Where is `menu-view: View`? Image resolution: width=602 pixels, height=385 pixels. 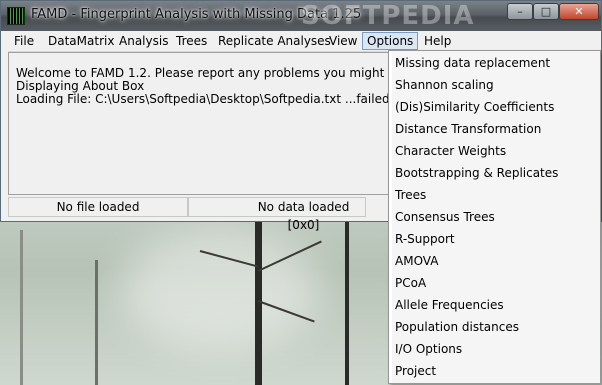 menu-view: View is located at coordinates (343, 41).